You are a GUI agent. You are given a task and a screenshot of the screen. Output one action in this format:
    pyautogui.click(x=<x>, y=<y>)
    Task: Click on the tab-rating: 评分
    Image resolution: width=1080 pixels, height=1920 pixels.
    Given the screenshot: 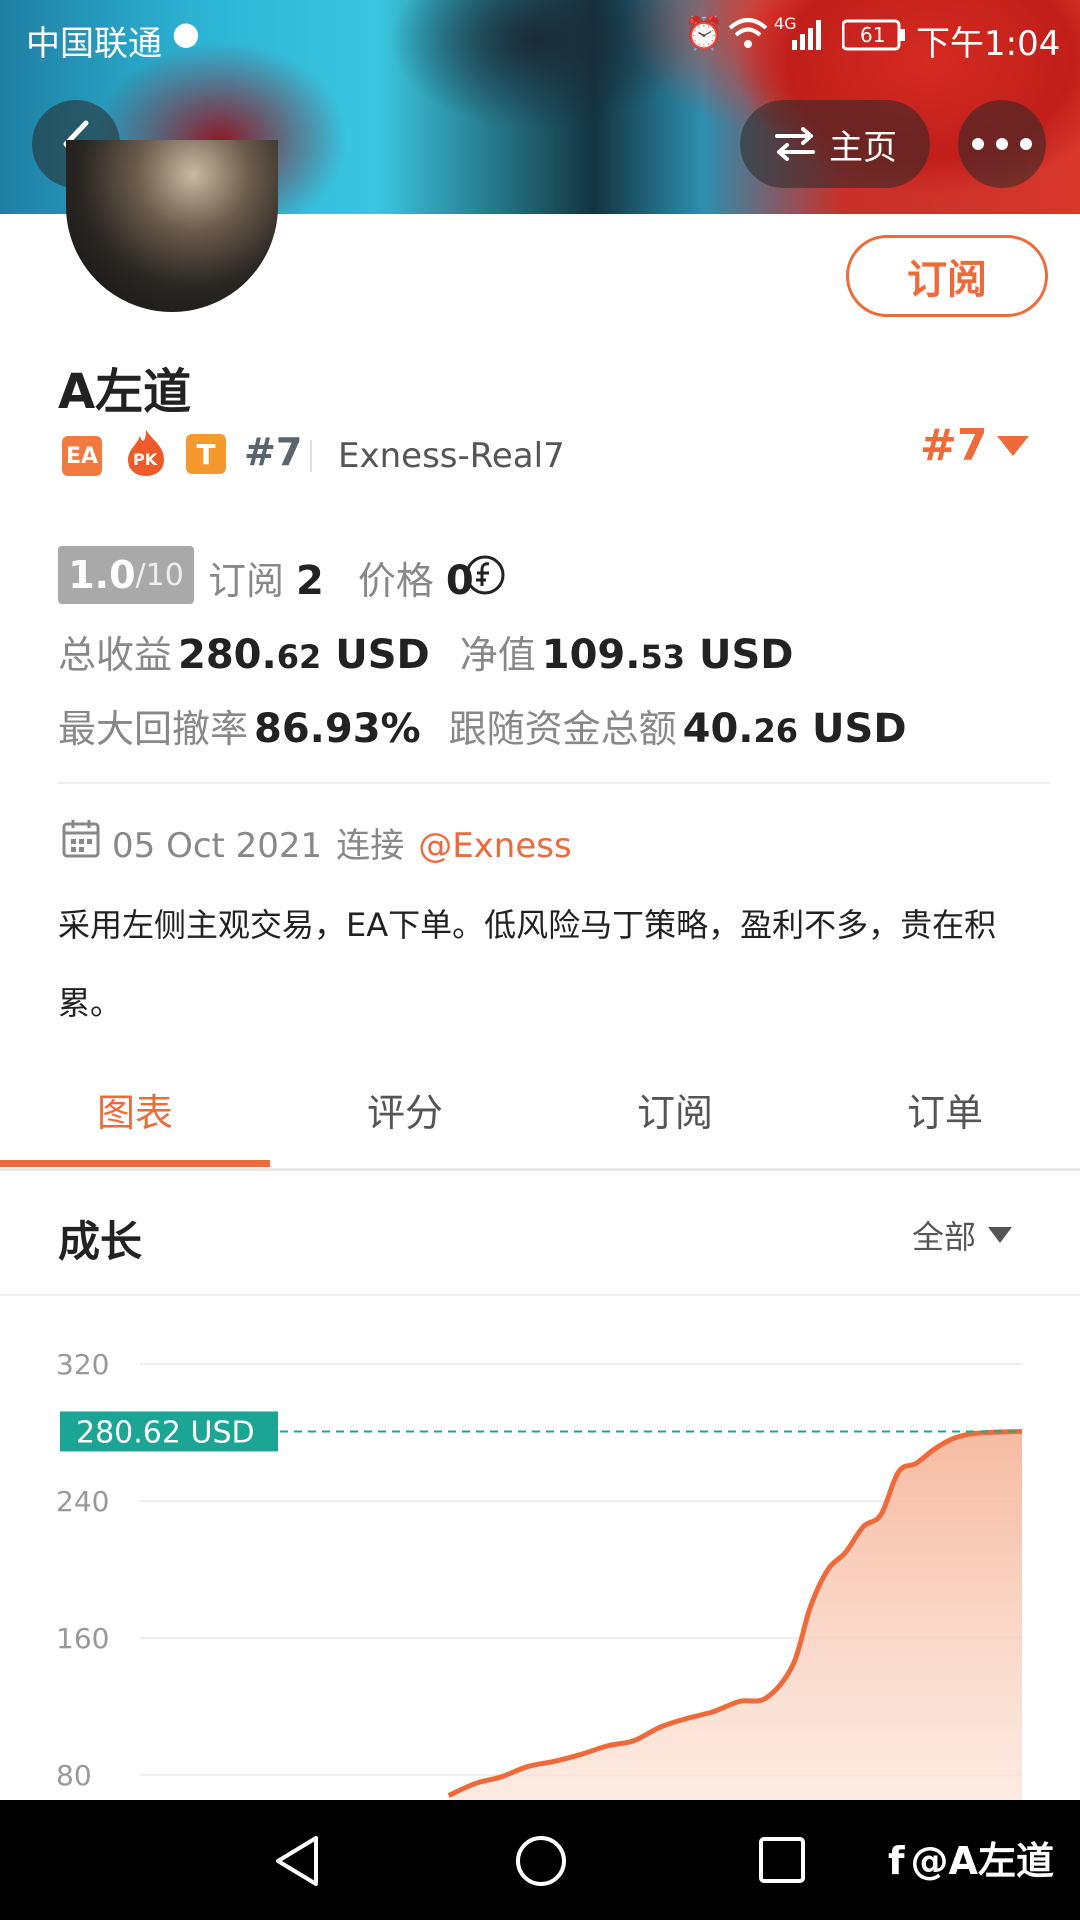 What is the action you would take?
    pyautogui.click(x=405, y=1109)
    